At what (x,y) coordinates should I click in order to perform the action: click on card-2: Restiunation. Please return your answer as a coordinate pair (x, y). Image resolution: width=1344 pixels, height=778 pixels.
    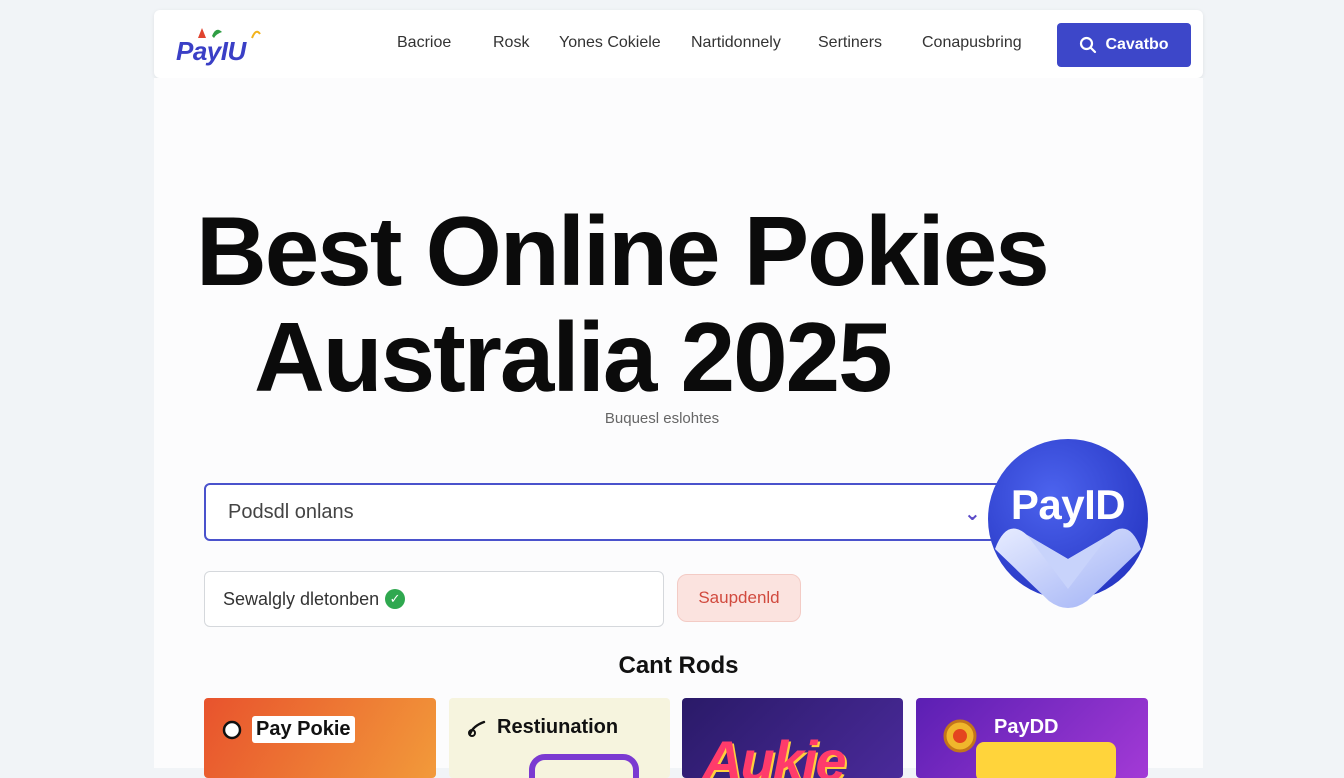
    Looking at the image, I should click on (559, 738).